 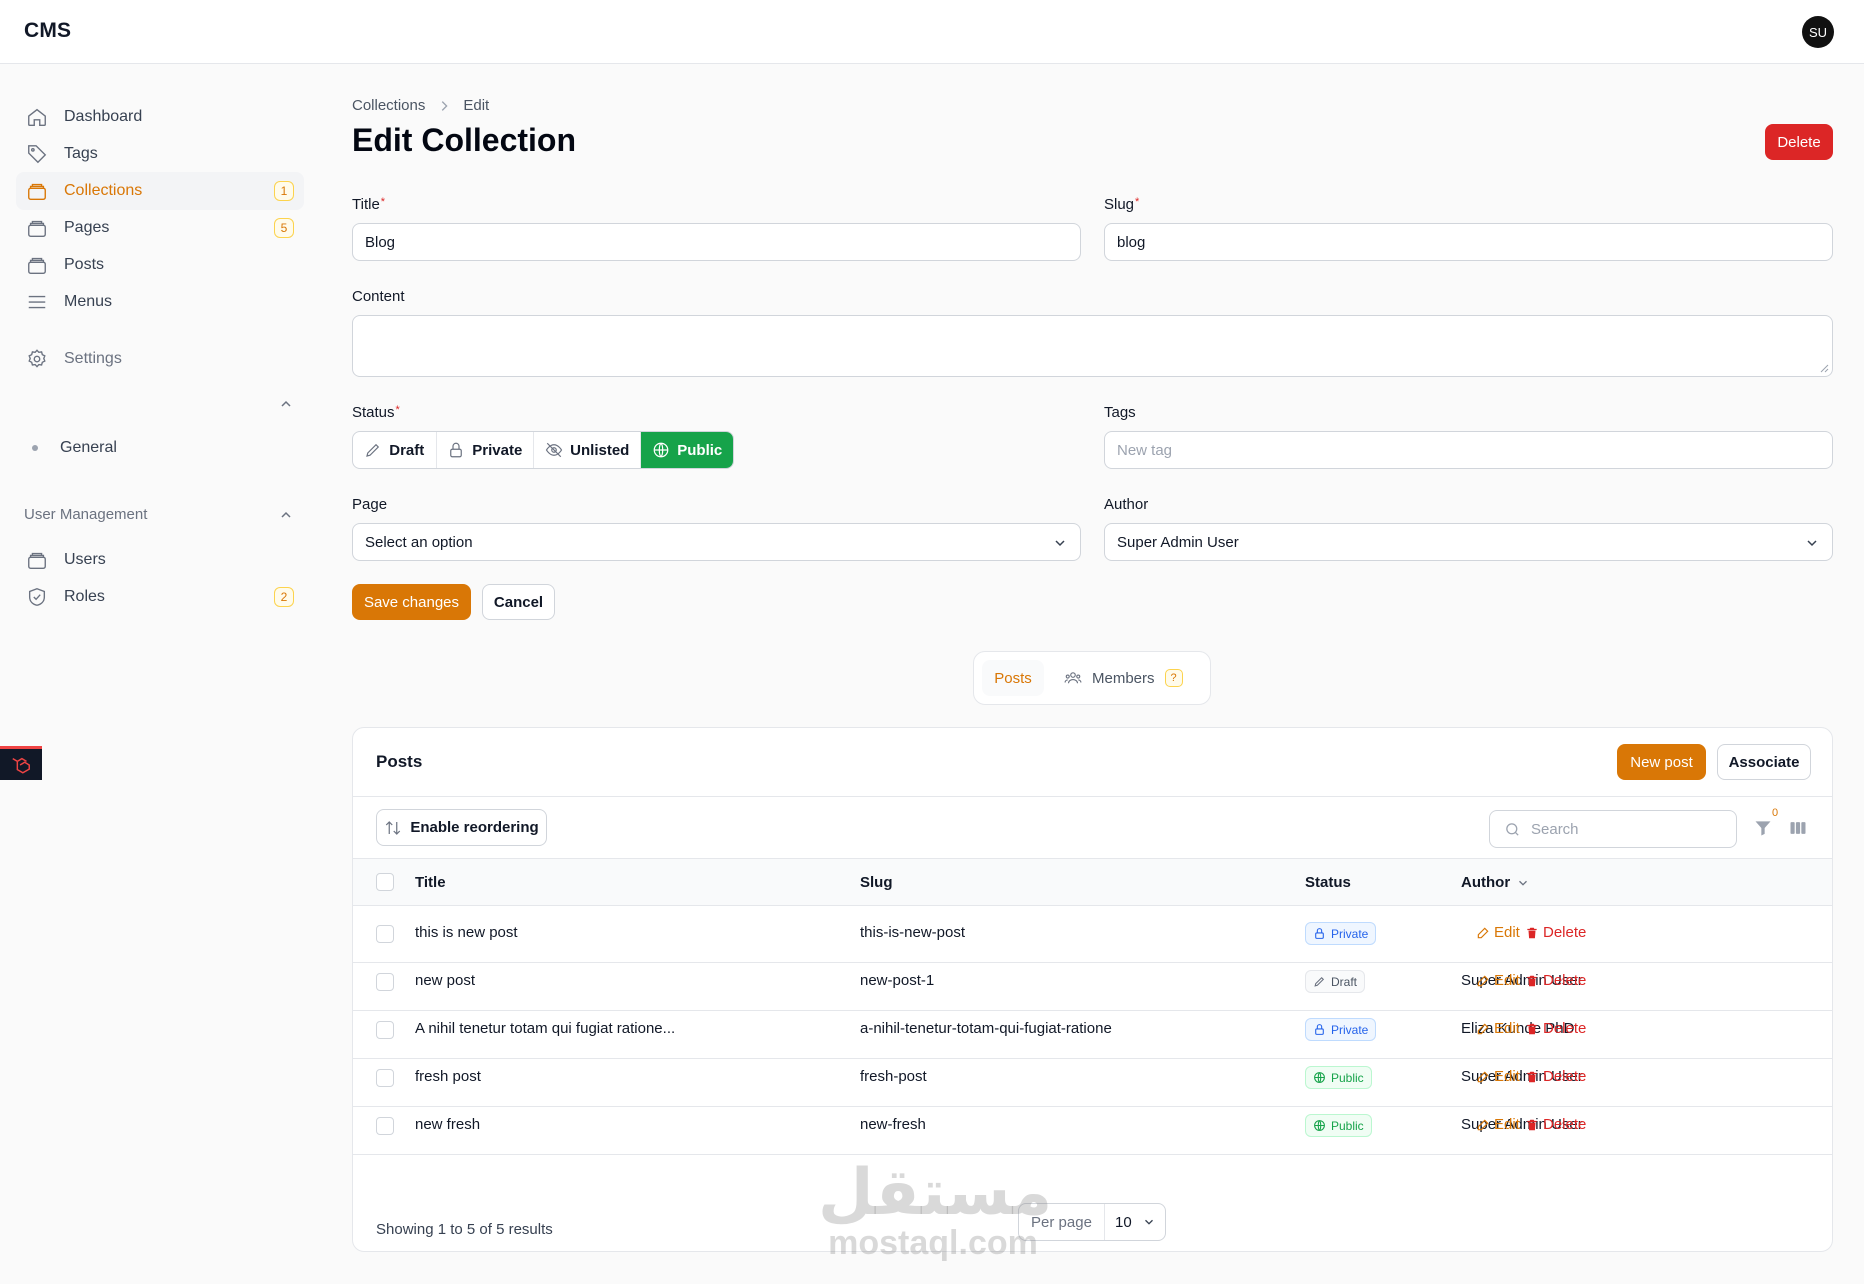 What do you see at coordinates (1775, 813) in the screenshot?
I see `filter-count-badge: 0` at bounding box center [1775, 813].